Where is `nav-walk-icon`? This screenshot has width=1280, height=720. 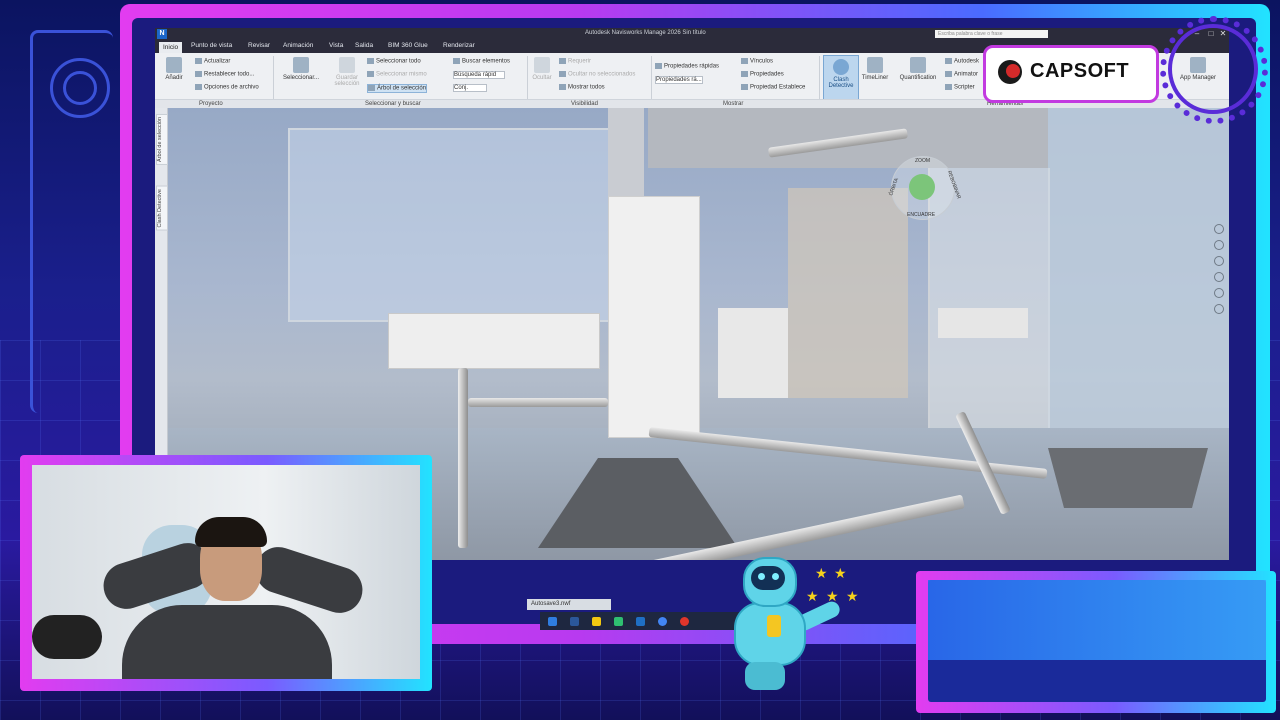 nav-walk-icon is located at coordinates (1219, 309).